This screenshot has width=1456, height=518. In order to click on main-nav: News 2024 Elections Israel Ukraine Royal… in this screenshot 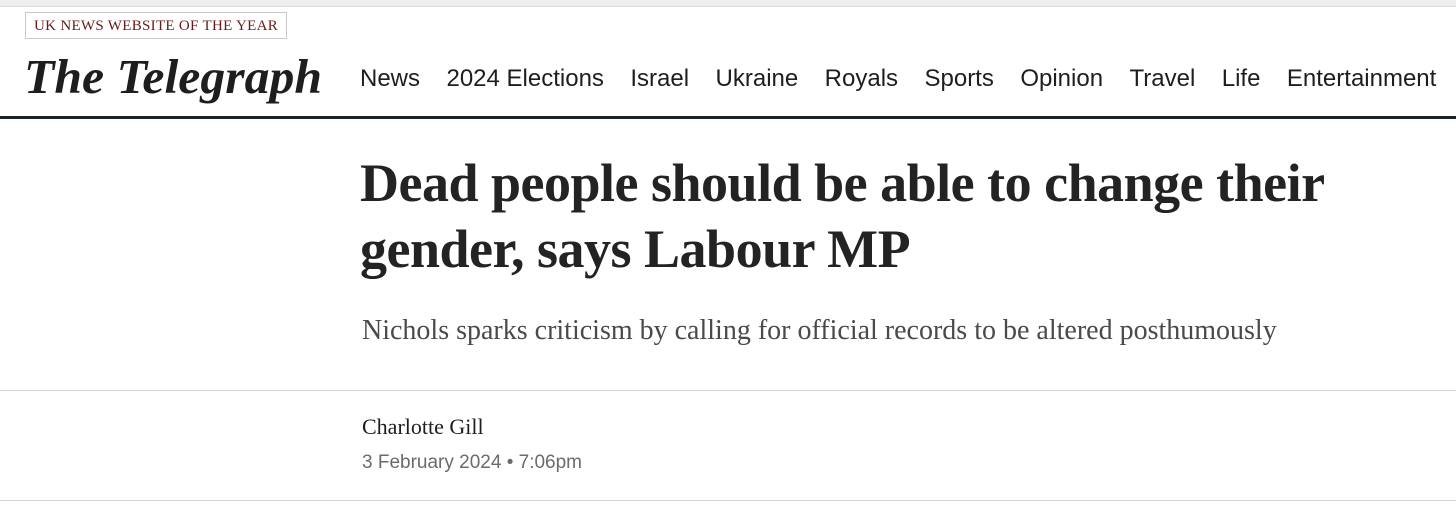, I will do `click(908, 79)`.